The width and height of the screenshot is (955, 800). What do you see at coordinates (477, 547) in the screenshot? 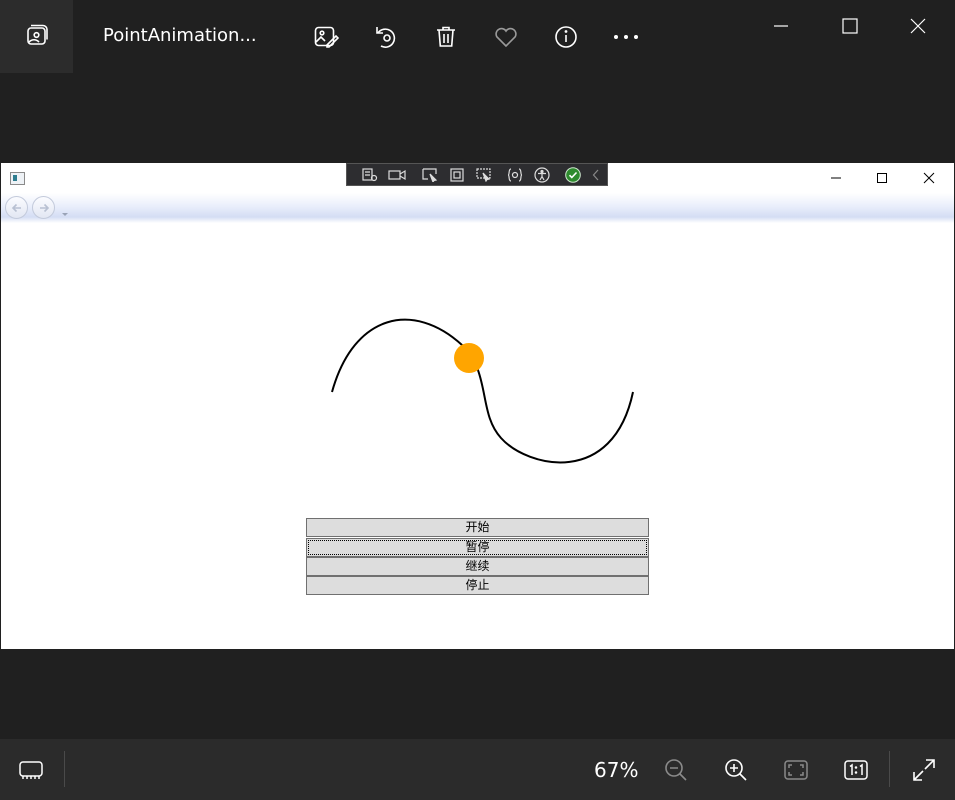
I see `pause-button: 暂停` at bounding box center [477, 547].